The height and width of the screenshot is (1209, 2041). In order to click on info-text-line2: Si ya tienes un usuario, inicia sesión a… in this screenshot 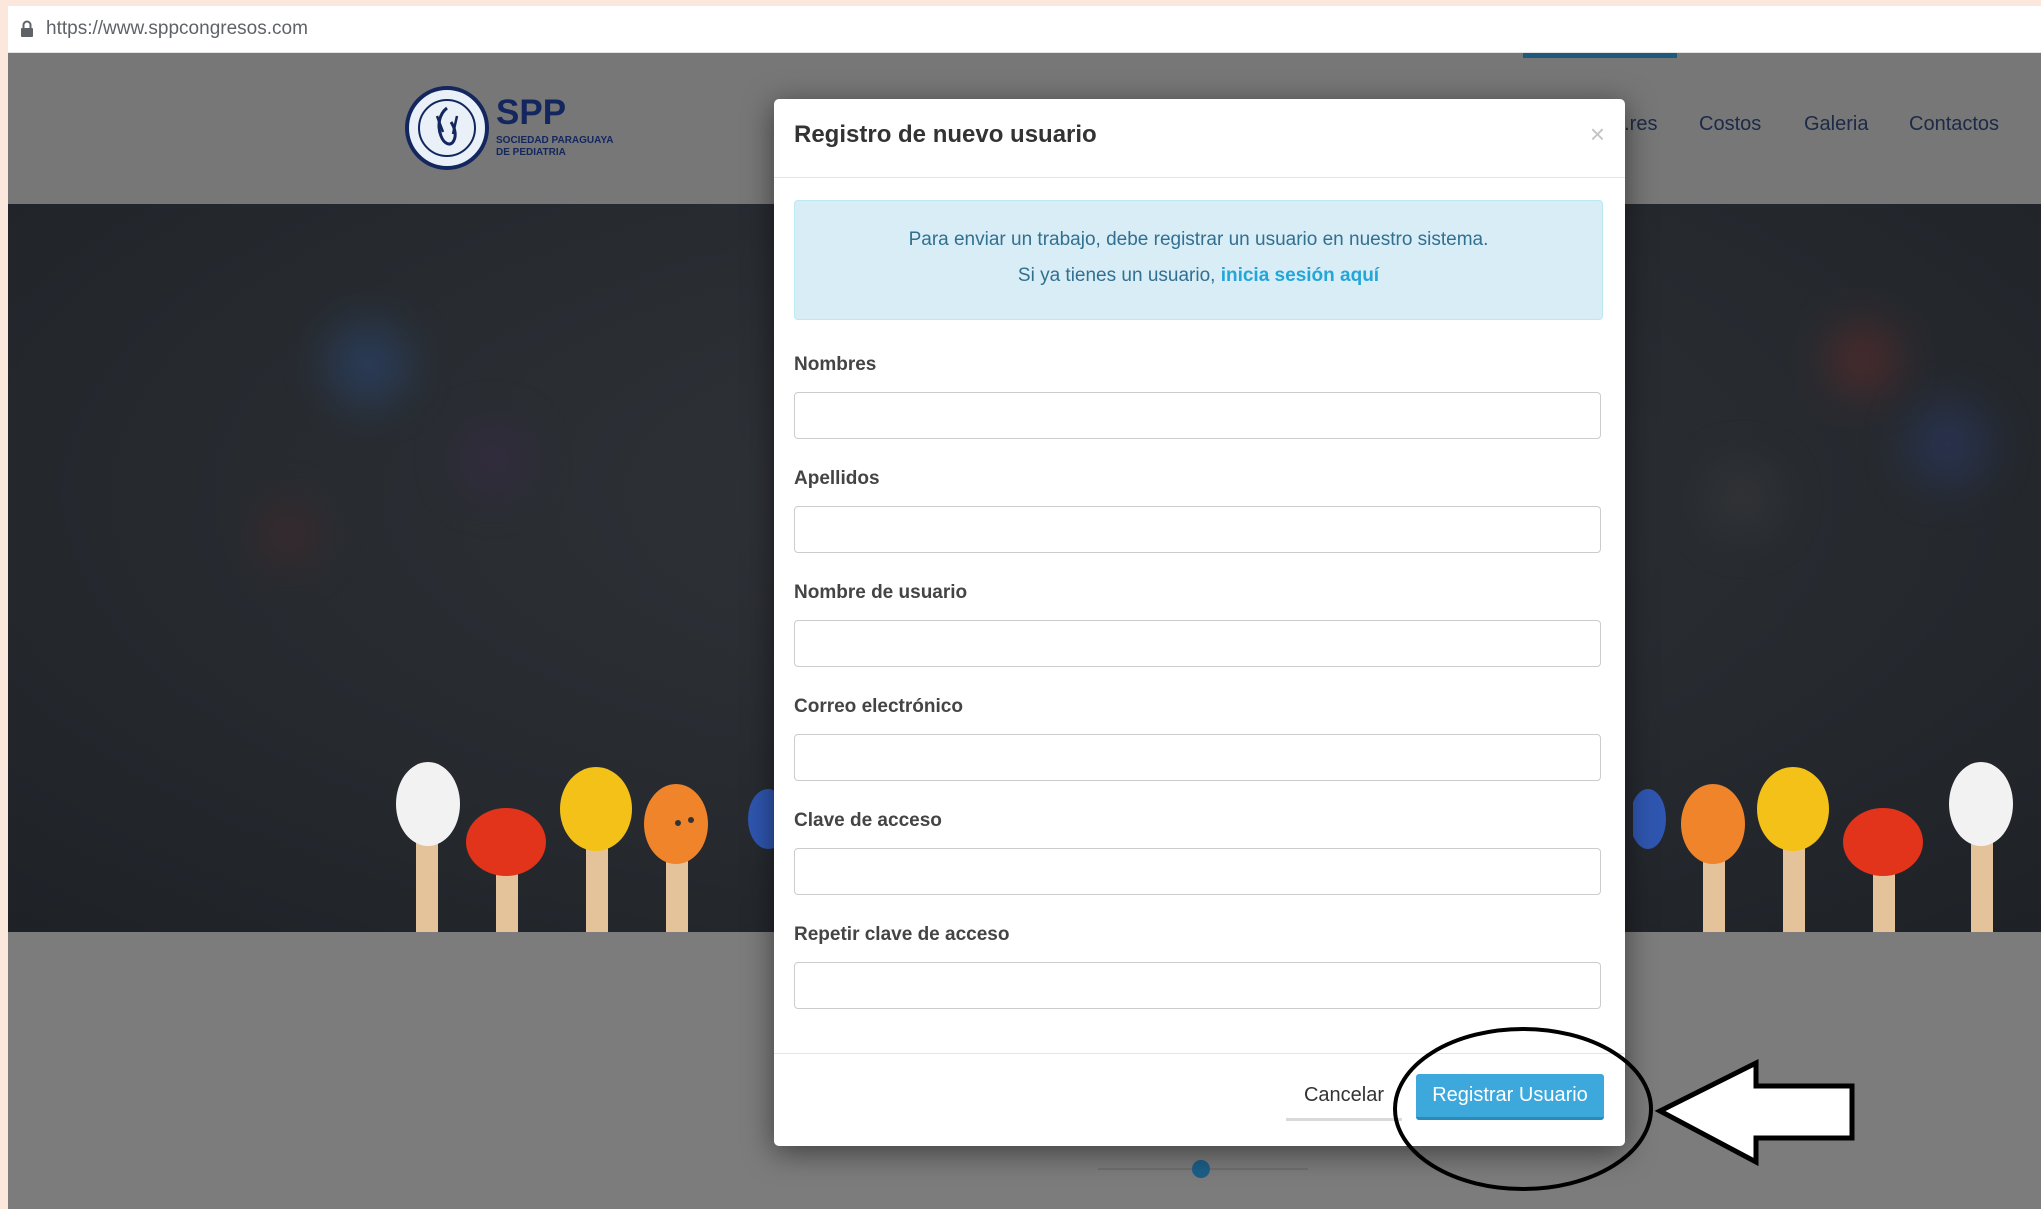, I will do `click(1198, 276)`.